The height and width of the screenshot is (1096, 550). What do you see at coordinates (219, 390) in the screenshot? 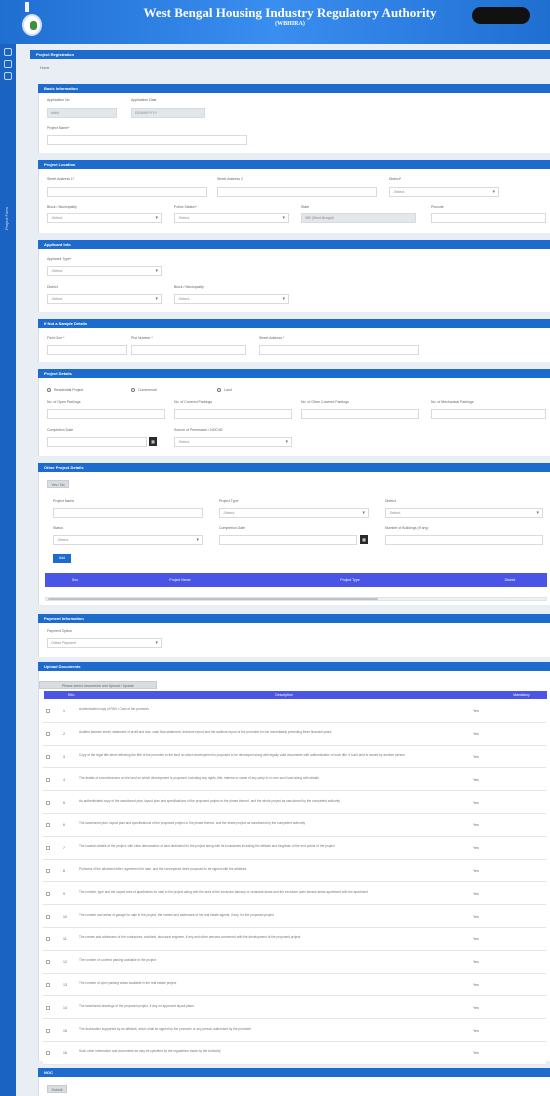
I see `radio-land` at bounding box center [219, 390].